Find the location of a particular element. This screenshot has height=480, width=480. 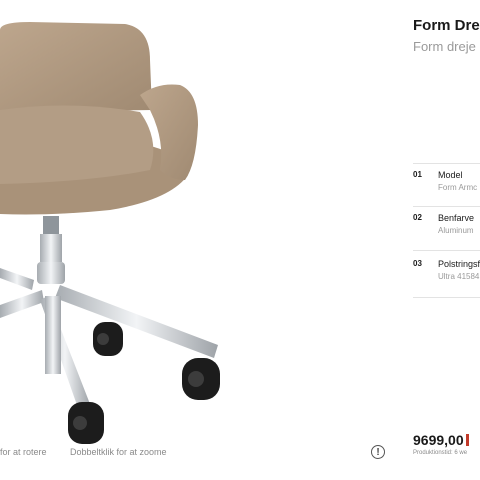

spec-row-leg-color: 02 Benfarve Aluminum is located at coordinates (446, 231).